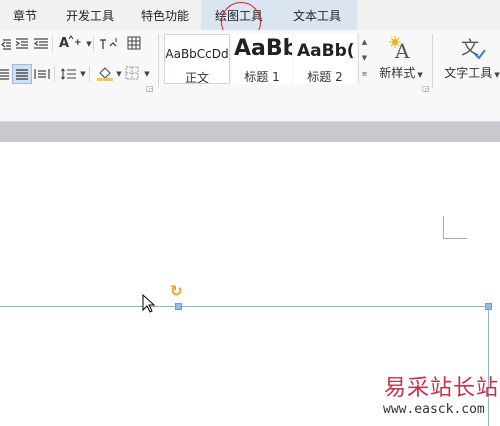 The image size is (500, 426). I want to click on selected-line-shape-vertical, so click(488, 366).